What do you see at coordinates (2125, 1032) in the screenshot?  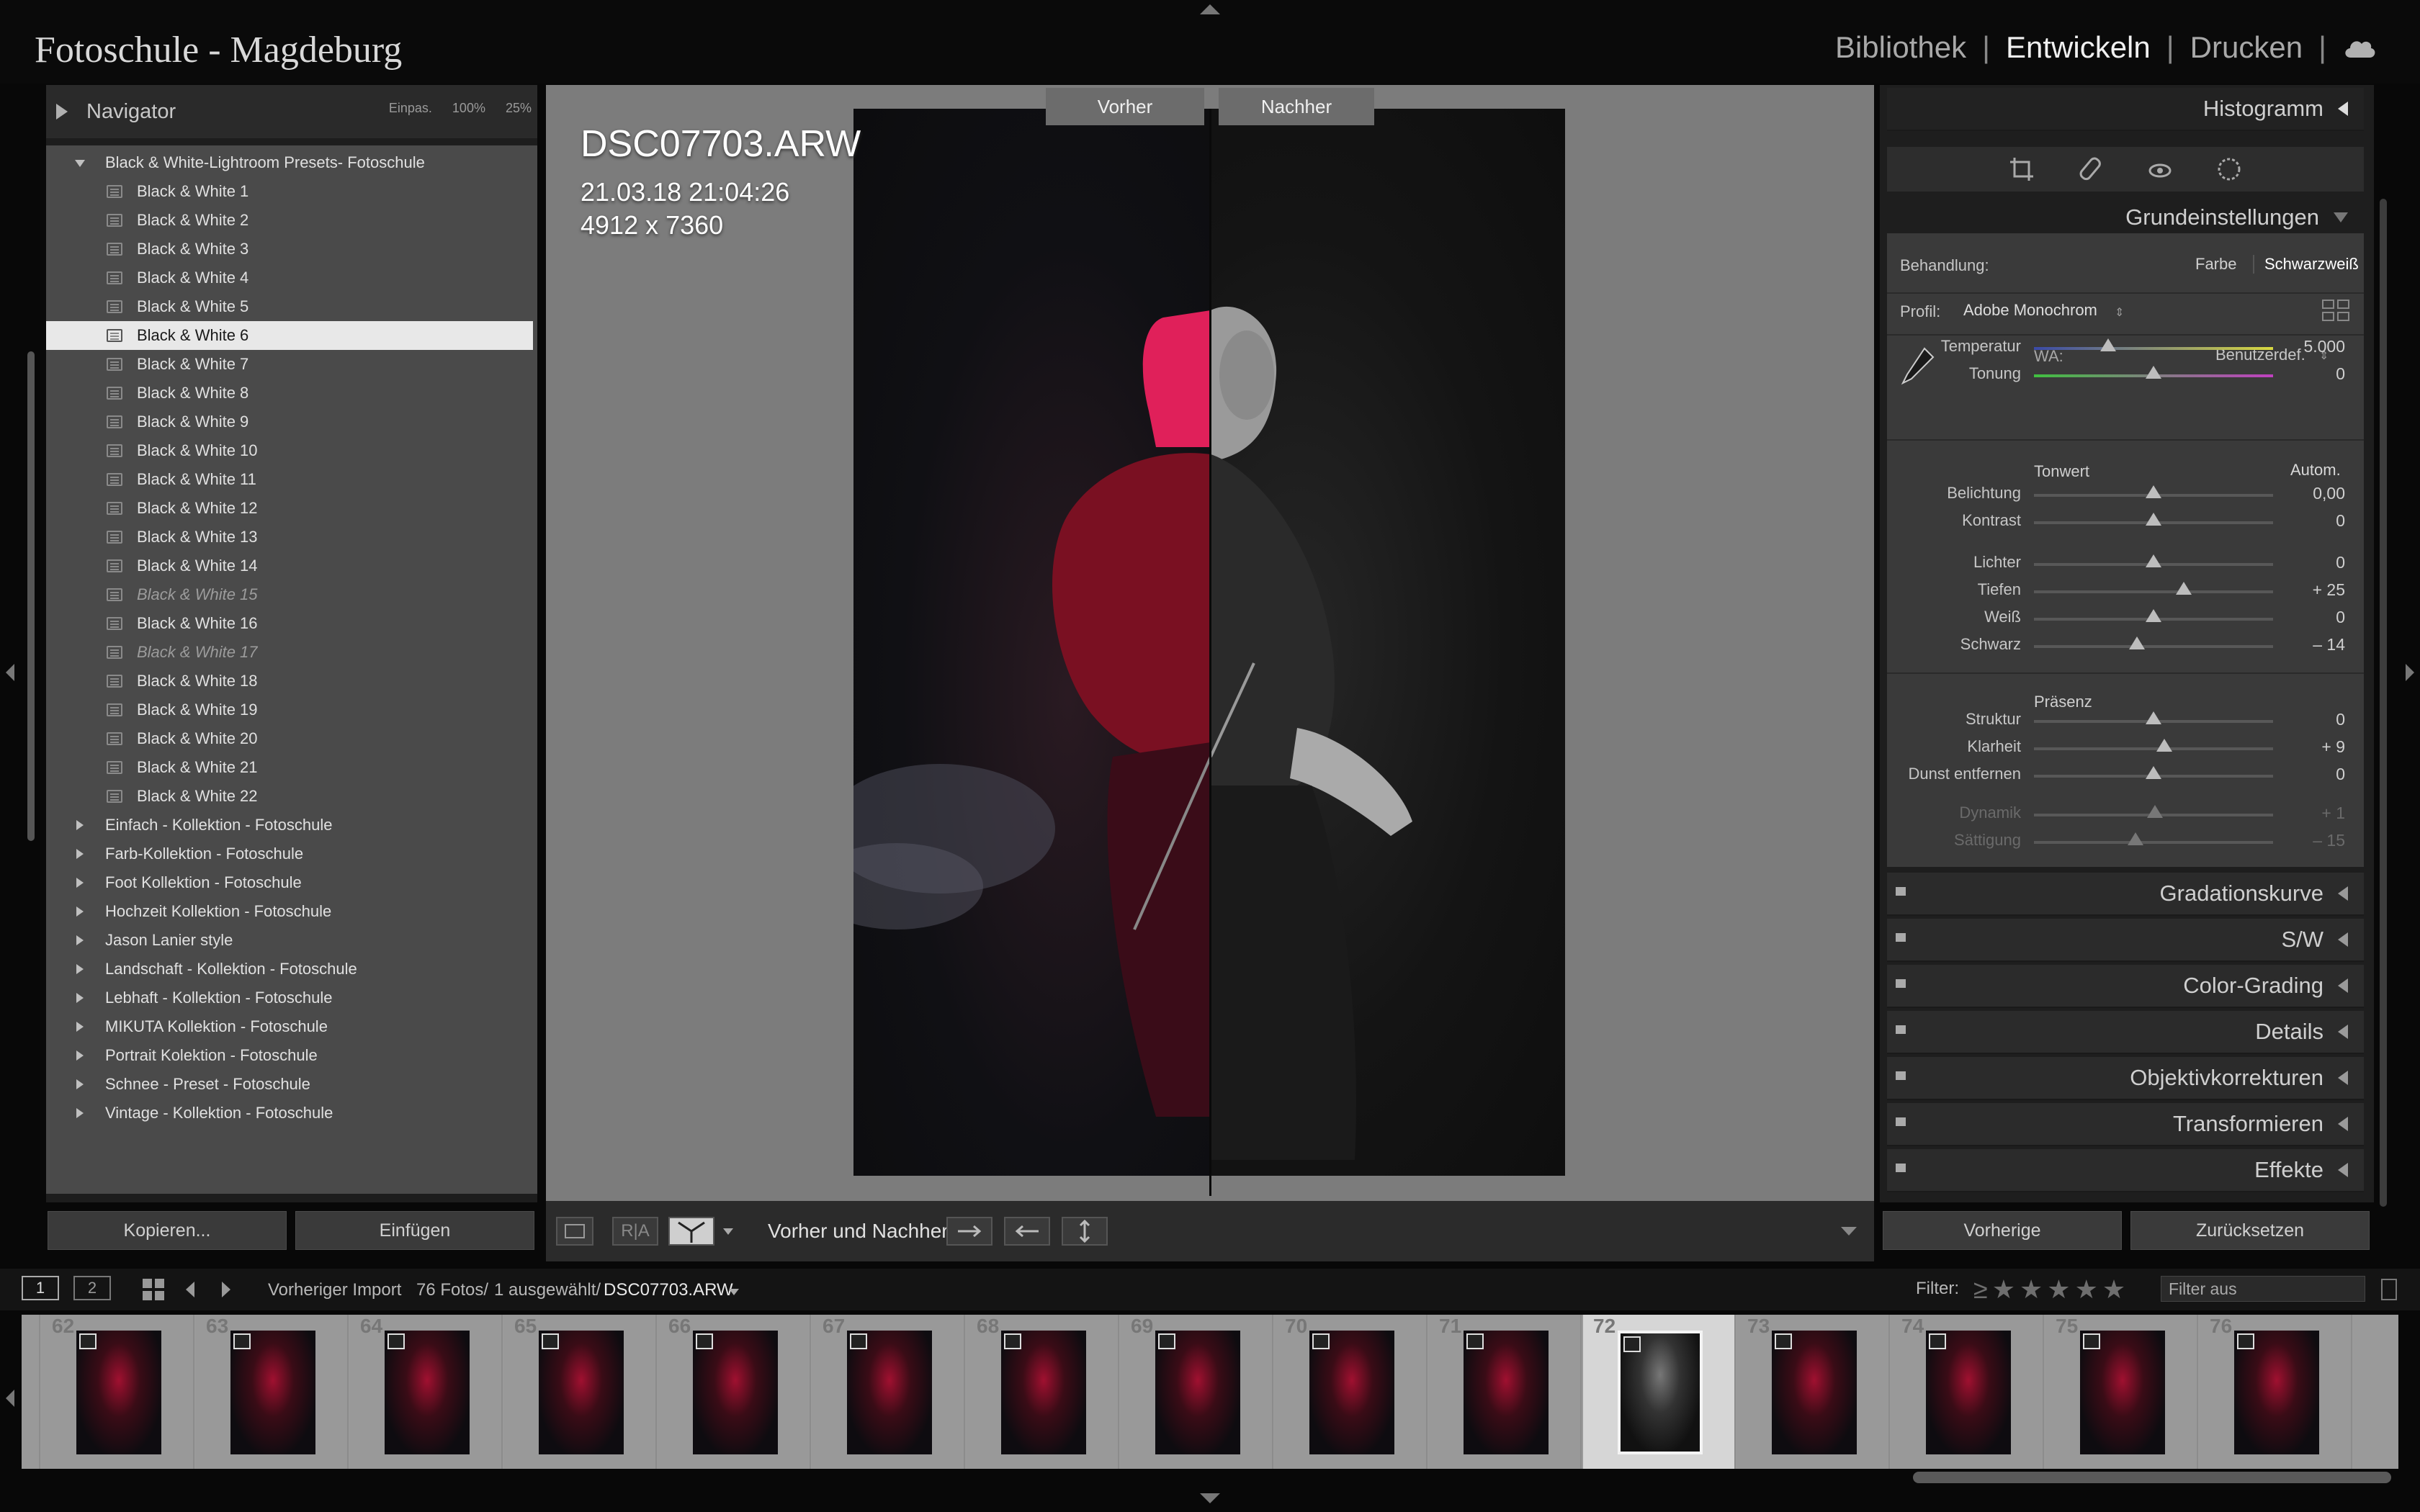 I see `section-header: Details` at bounding box center [2125, 1032].